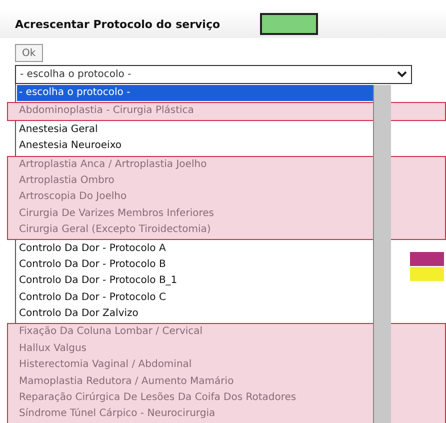  What do you see at coordinates (196, 332) in the screenshot?
I see `dropdown-option: Fixação Da Coluna Lombar / Cervical` at bounding box center [196, 332].